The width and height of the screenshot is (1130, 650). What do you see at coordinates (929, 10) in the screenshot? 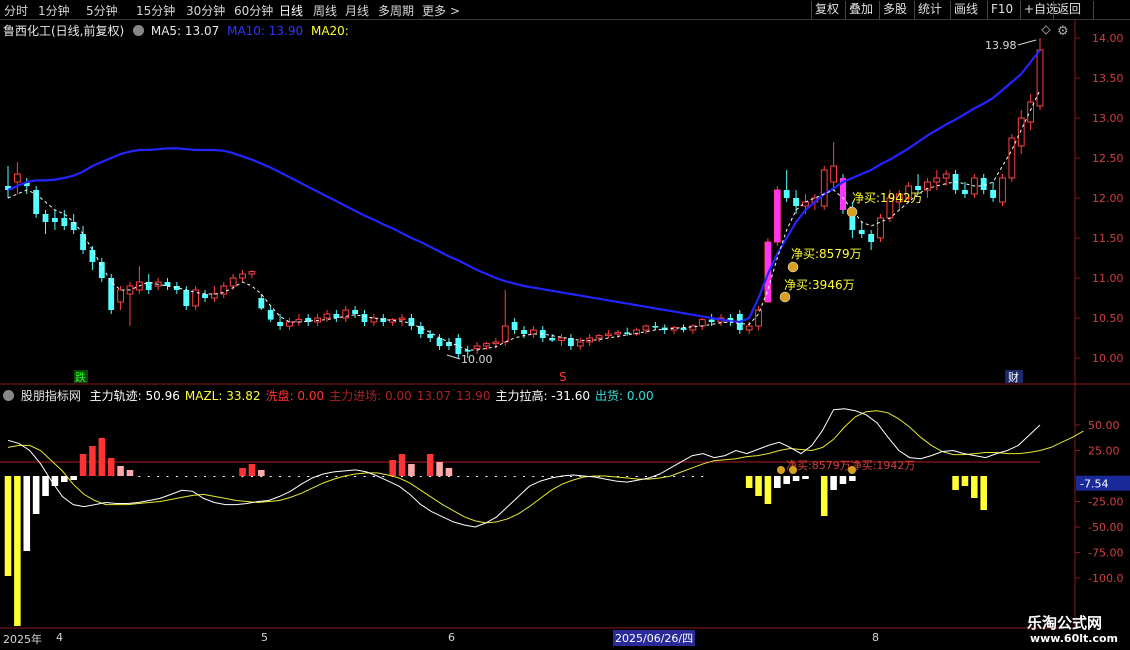
I see `stats-button: 统计` at bounding box center [929, 10].